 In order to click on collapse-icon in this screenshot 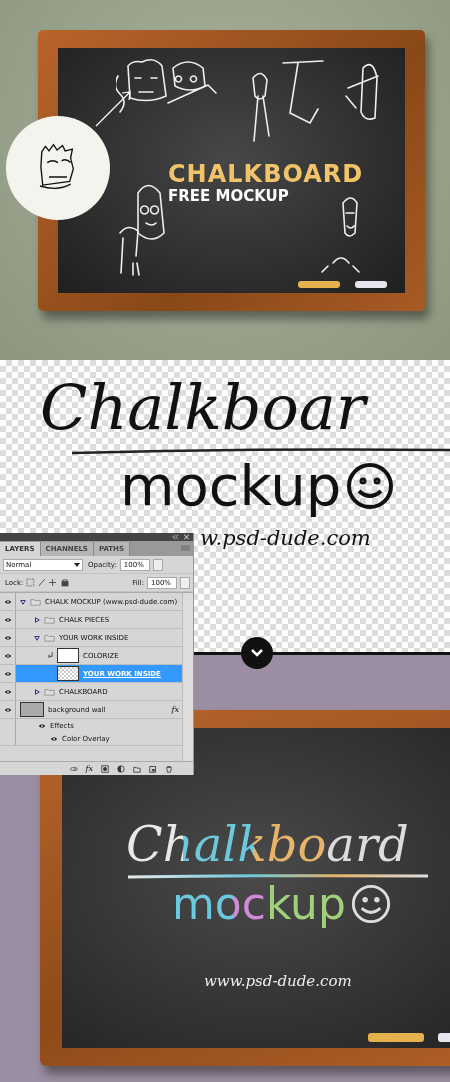, I will do `click(175, 537)`.